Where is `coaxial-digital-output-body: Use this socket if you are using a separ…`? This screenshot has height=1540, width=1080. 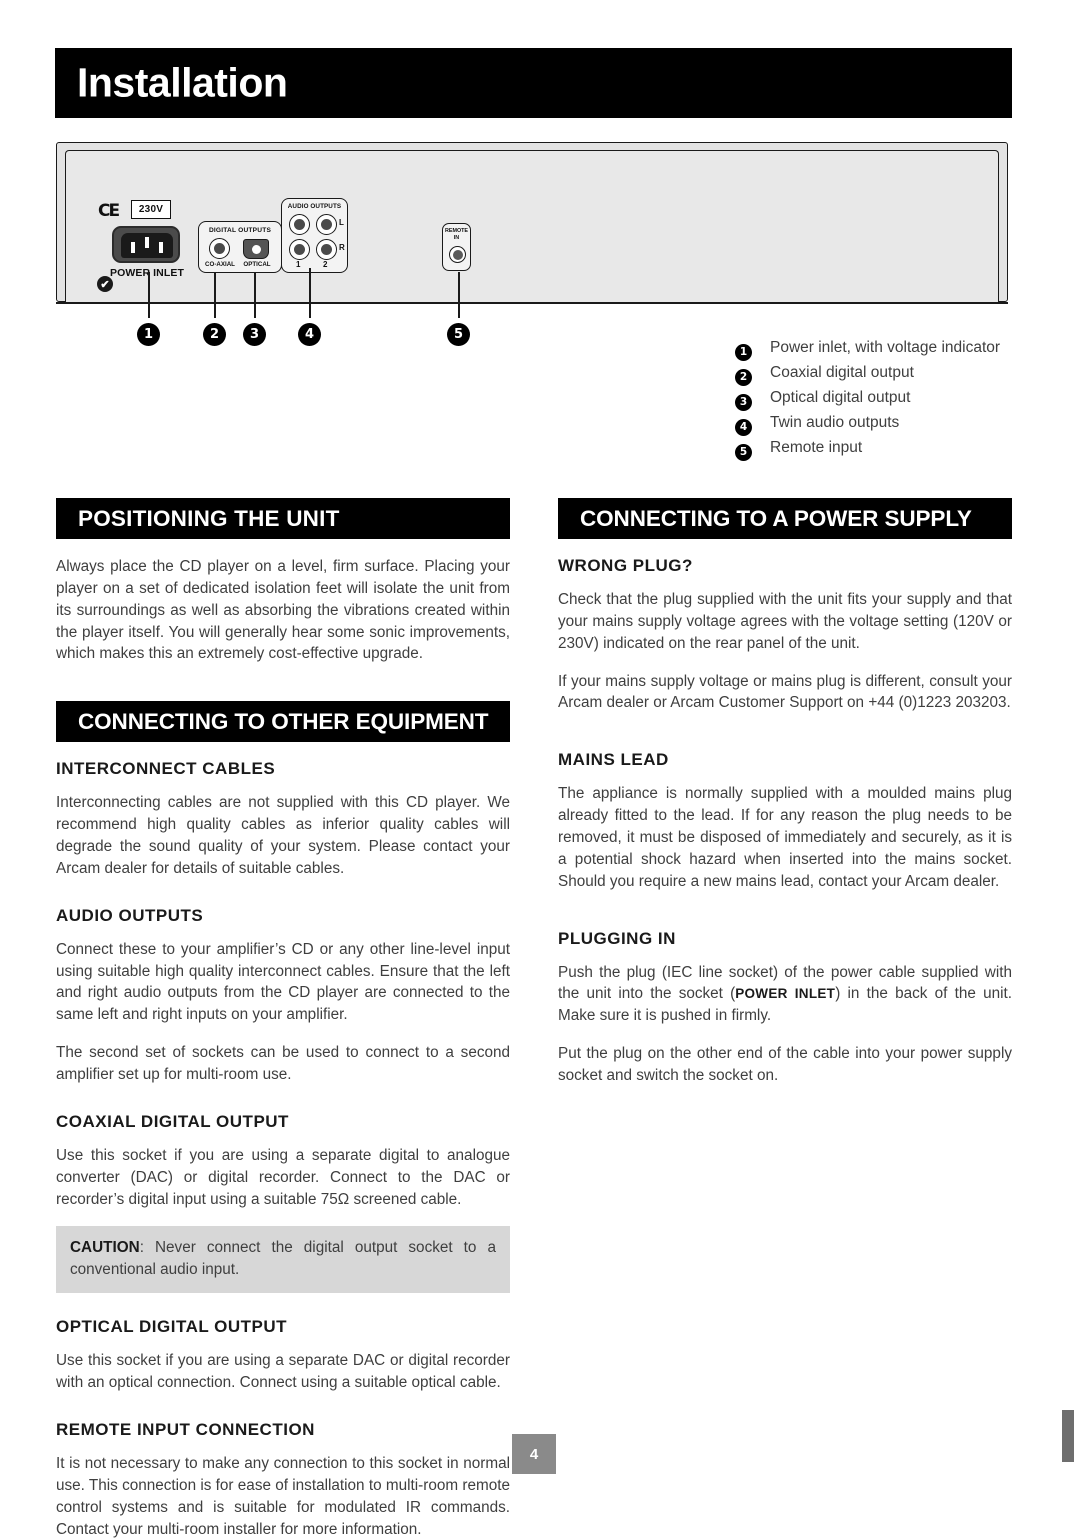 coaxial-digital-output-body: Use this socket if you are using a separ… is located at coordinates (283, 1177).